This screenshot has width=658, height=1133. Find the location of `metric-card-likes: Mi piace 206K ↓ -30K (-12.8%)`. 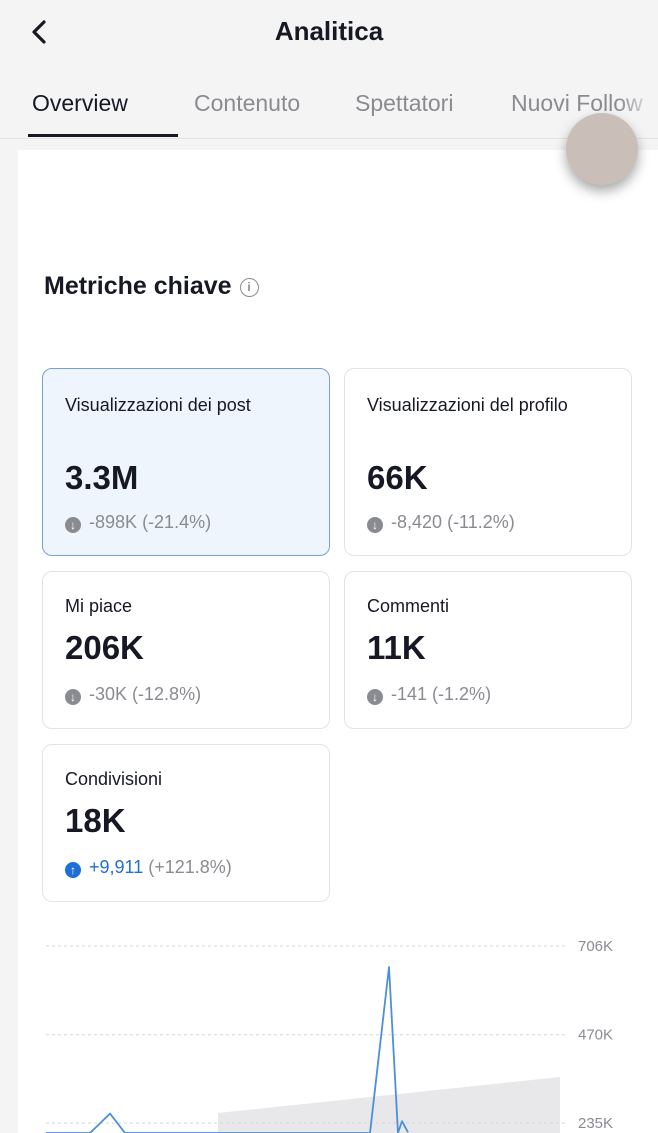

metric-card-likes: Mi piace 206K ↓ -30K (-12.8%) is located at coordinates (186, 650).